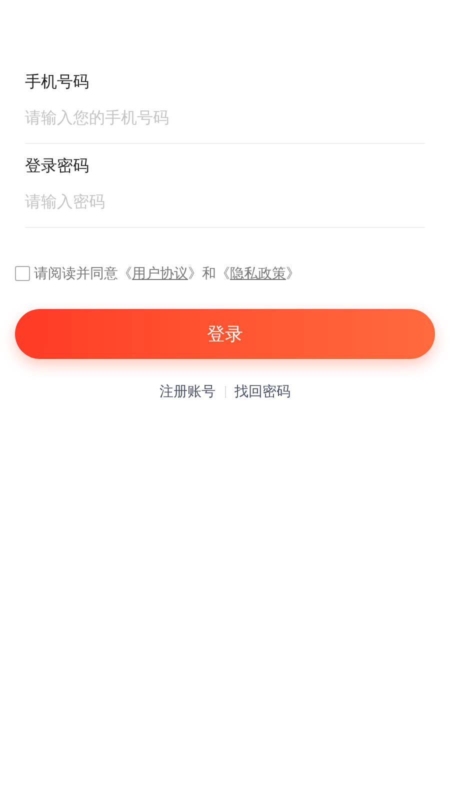 This screenshot has height=792, width=450. Describe the element at coordinates (160, 273) in the screenshot. I see `agreement-link: 用户协议` at that location.